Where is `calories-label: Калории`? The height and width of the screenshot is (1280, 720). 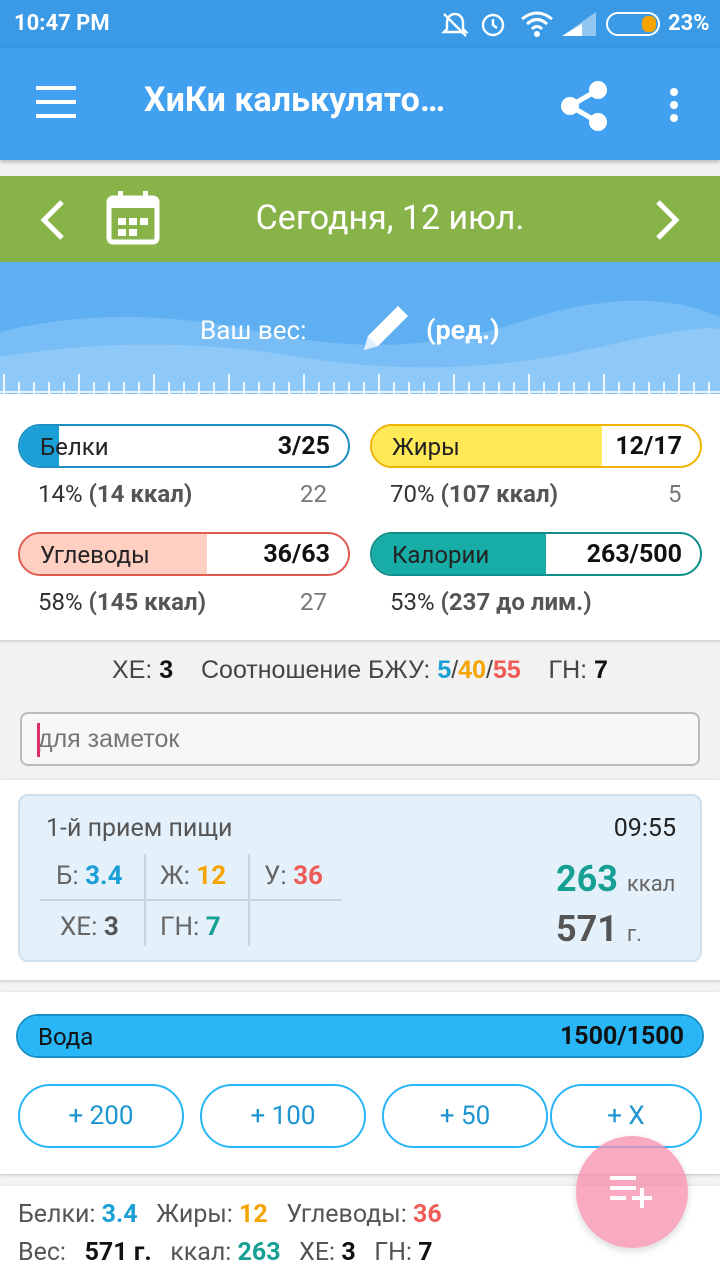 calories-label: Калории is located at coordinates (441, 555).